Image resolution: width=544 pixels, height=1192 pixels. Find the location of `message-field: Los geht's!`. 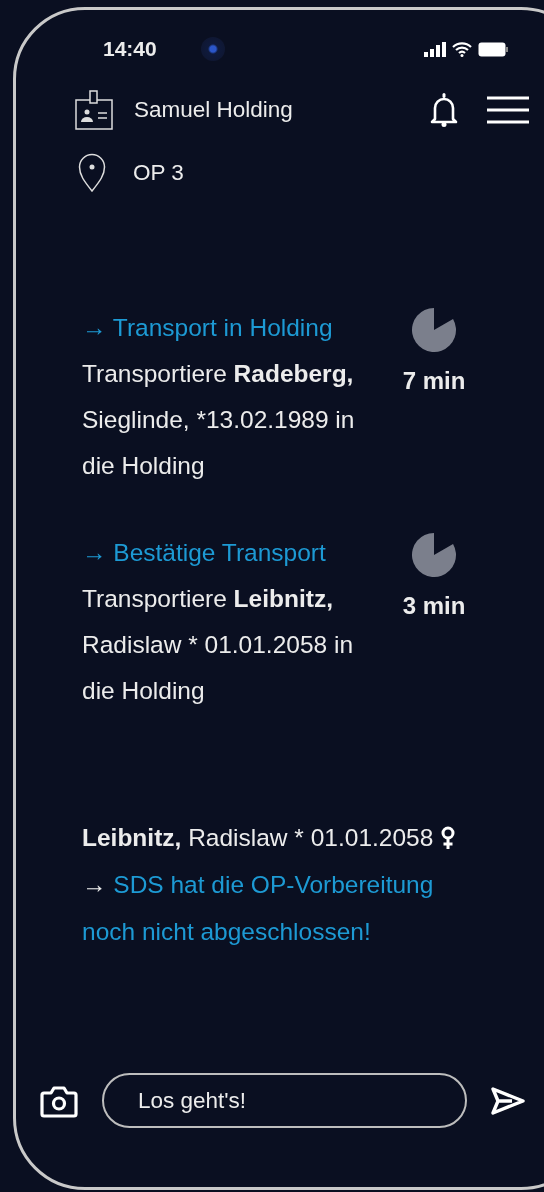

message-field: Los geht's! is located at coordinates (284, 1100).